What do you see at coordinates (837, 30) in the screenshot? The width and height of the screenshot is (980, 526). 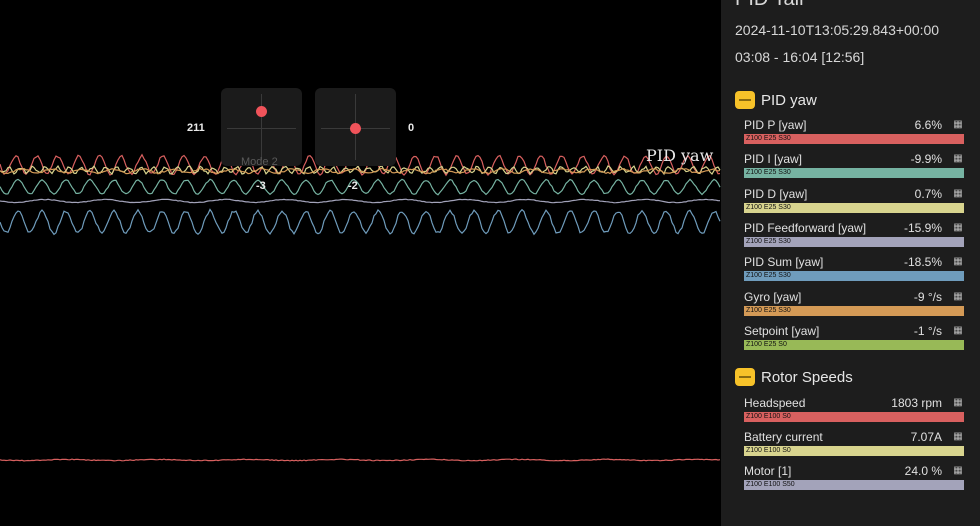 I see `log-date: 2024-11-10T13:05:29.843+00:00` at bounding box center [837, 30].